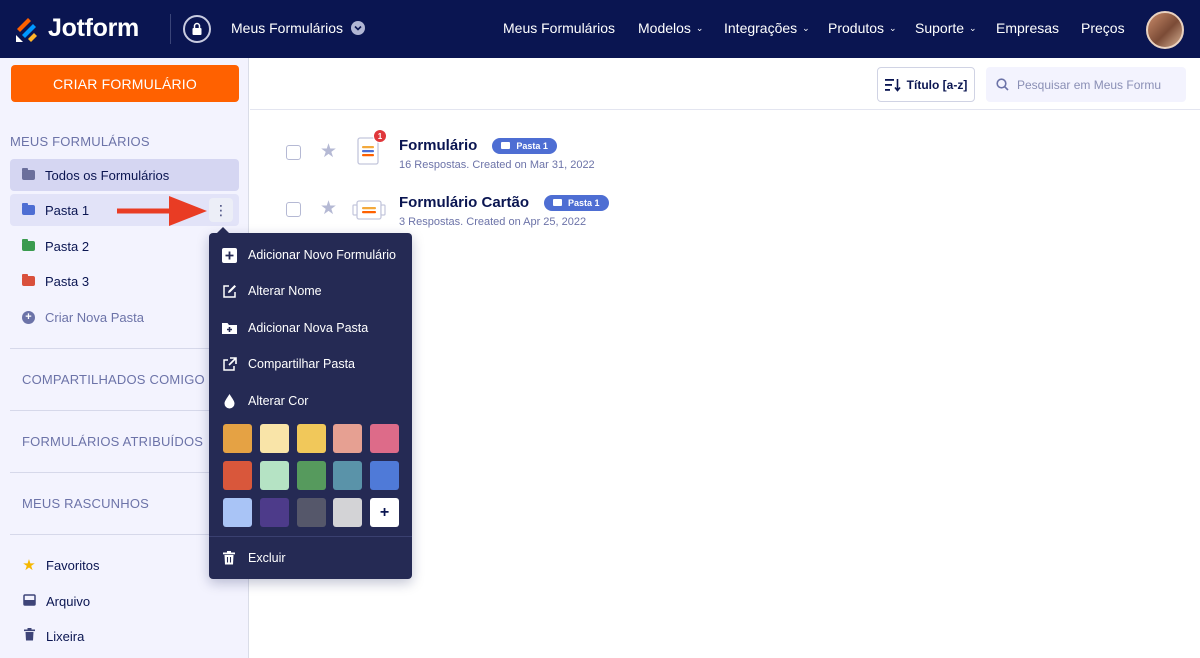  I want to click on security-badge-icon, so click(197, 29).